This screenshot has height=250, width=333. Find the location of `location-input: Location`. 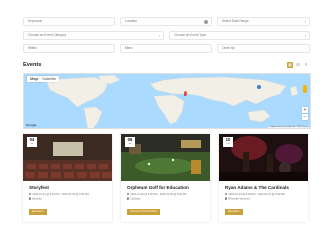

location-input: Location is located at coordinates (166, 21).